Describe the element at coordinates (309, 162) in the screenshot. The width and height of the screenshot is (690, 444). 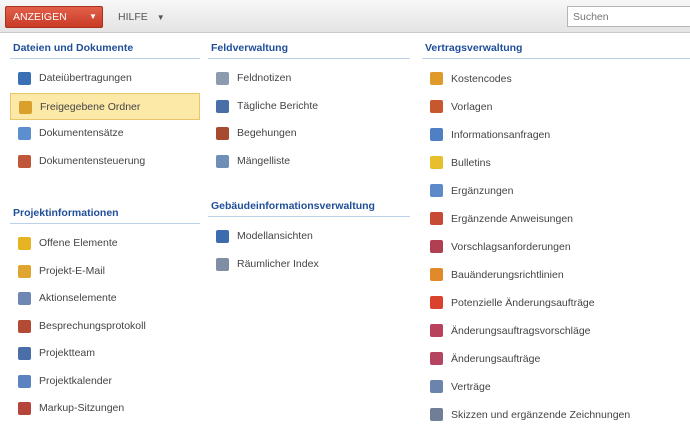
I see `list-item: Mängelliste` at that location.